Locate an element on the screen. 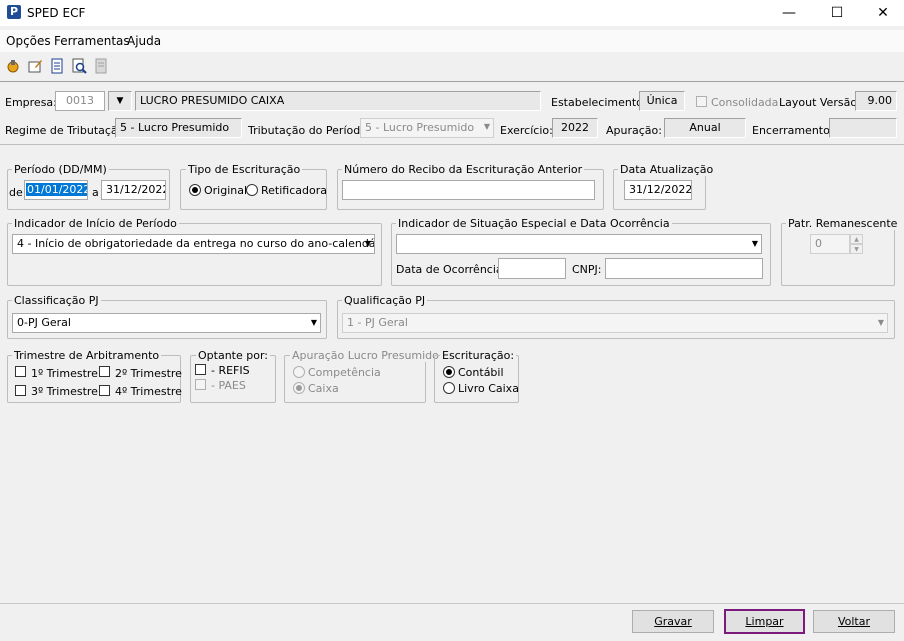 This screenshot has width=904, height=641. classificacao-select: 0-PJ Geral ▼ is located at coordinates (166, 323).